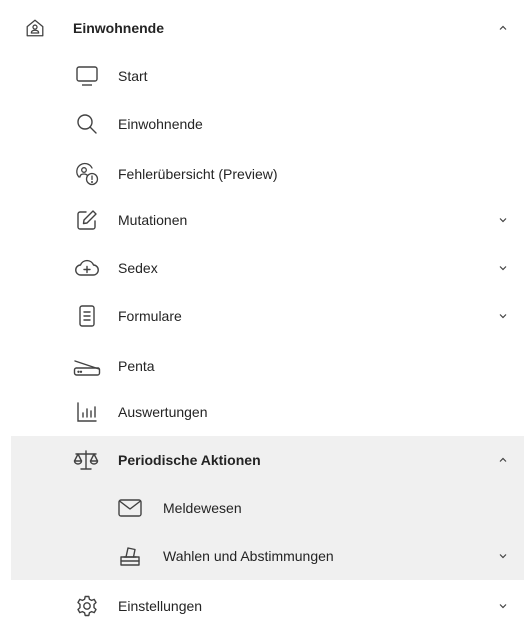  Describe the element at coordinates (262, 316) in the screenshot. I see `nav-item-formulare: Formulare` at that location.